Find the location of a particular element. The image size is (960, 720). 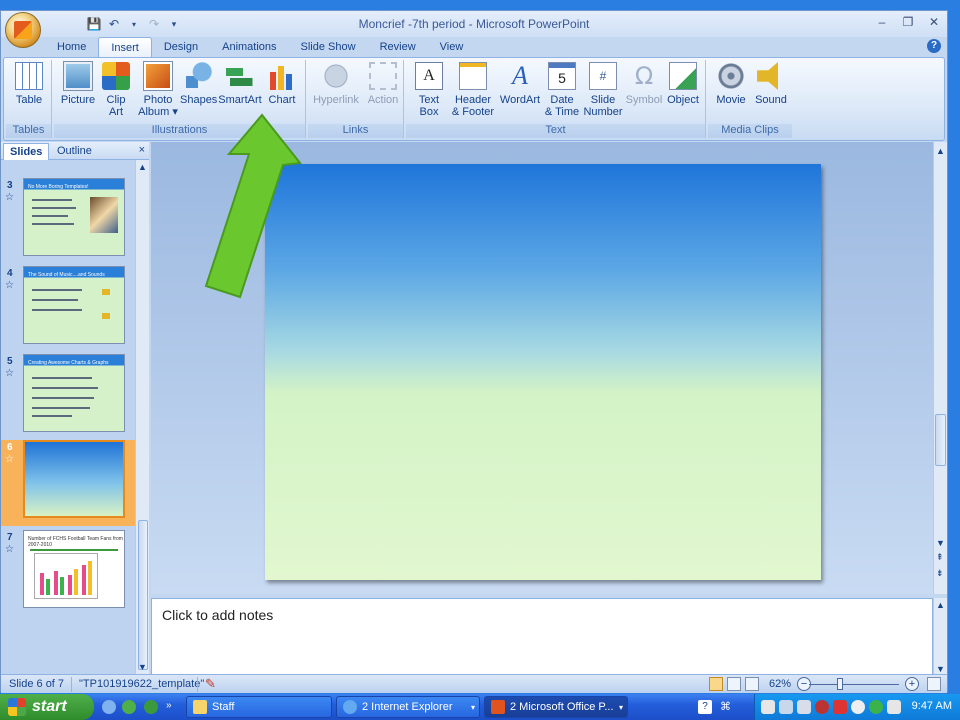

spelling-check-icon: ✎ is located at coordinates (210, 684).